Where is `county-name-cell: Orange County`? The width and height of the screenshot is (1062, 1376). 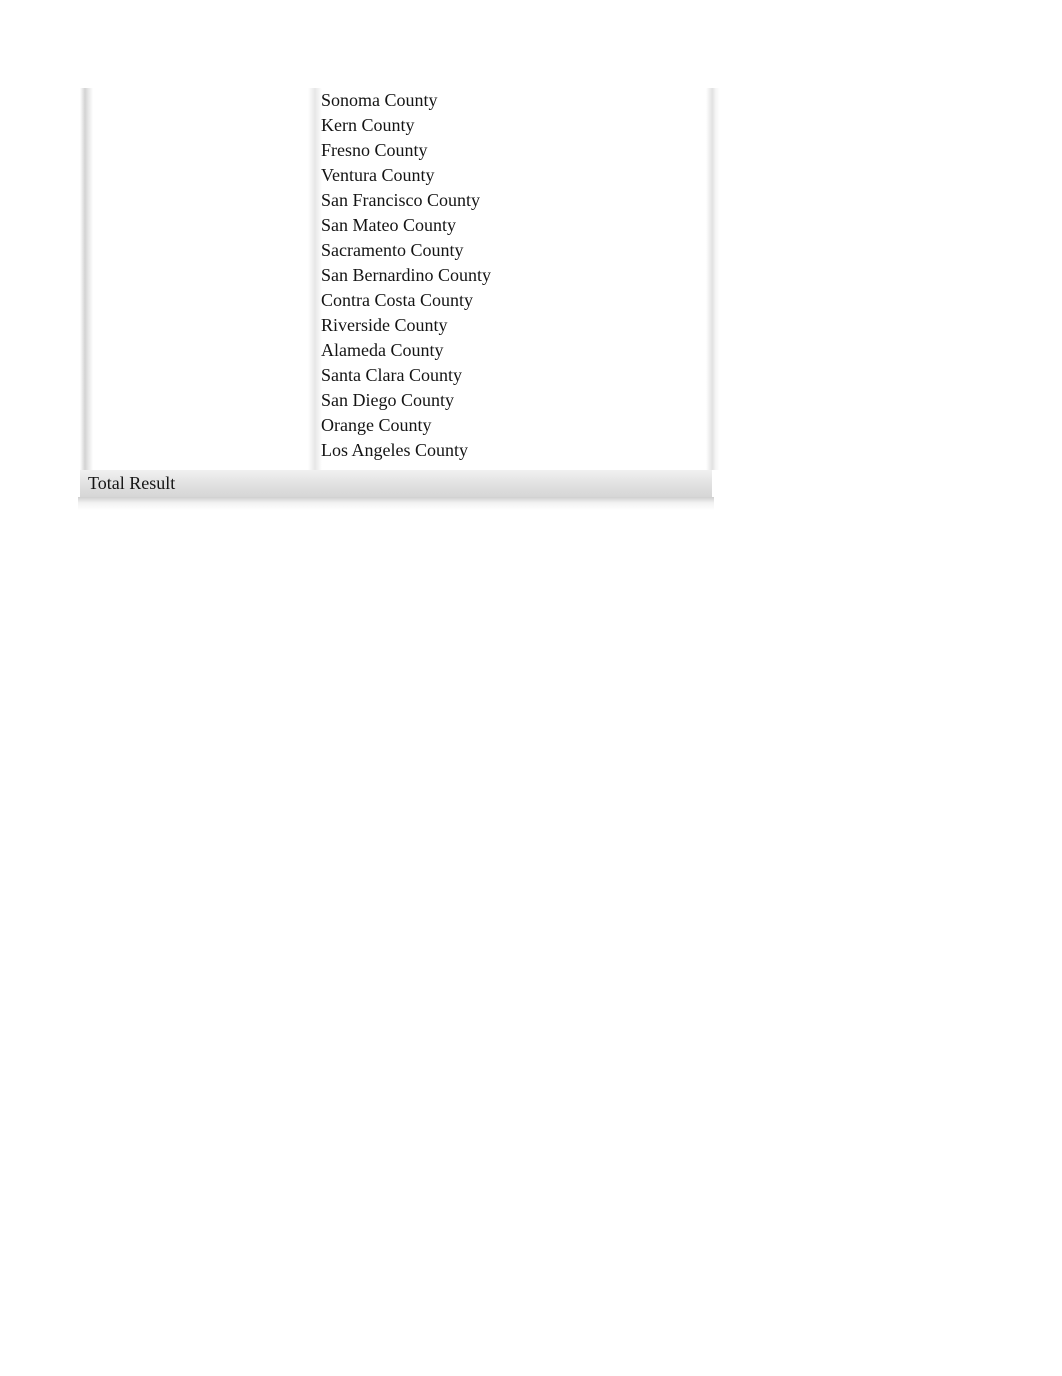 county-name-cell: Orange County is located at coordinates (376, 425).